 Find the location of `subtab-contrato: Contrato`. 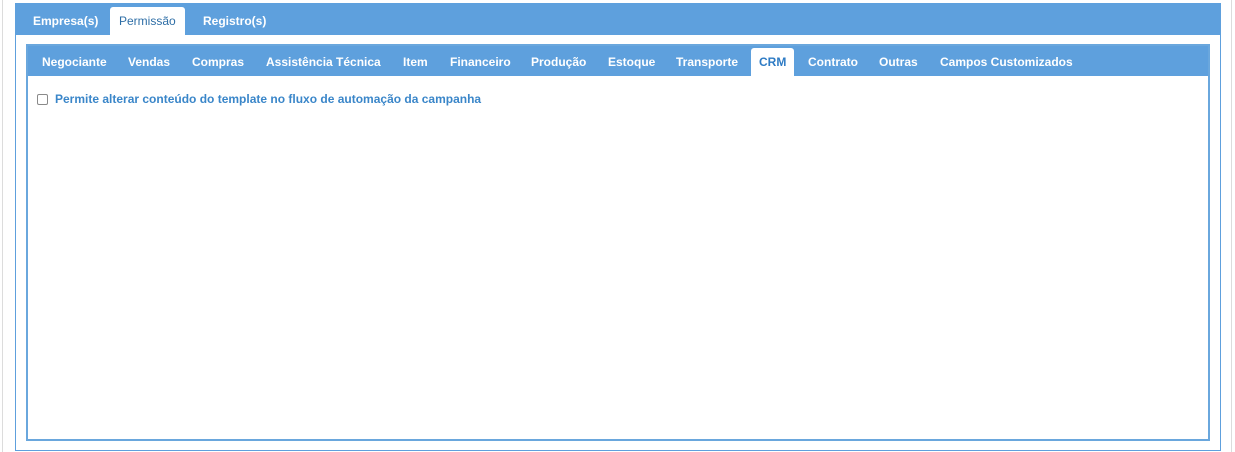

subtab-contrato: Contrato is located at coordinates (833, 62).